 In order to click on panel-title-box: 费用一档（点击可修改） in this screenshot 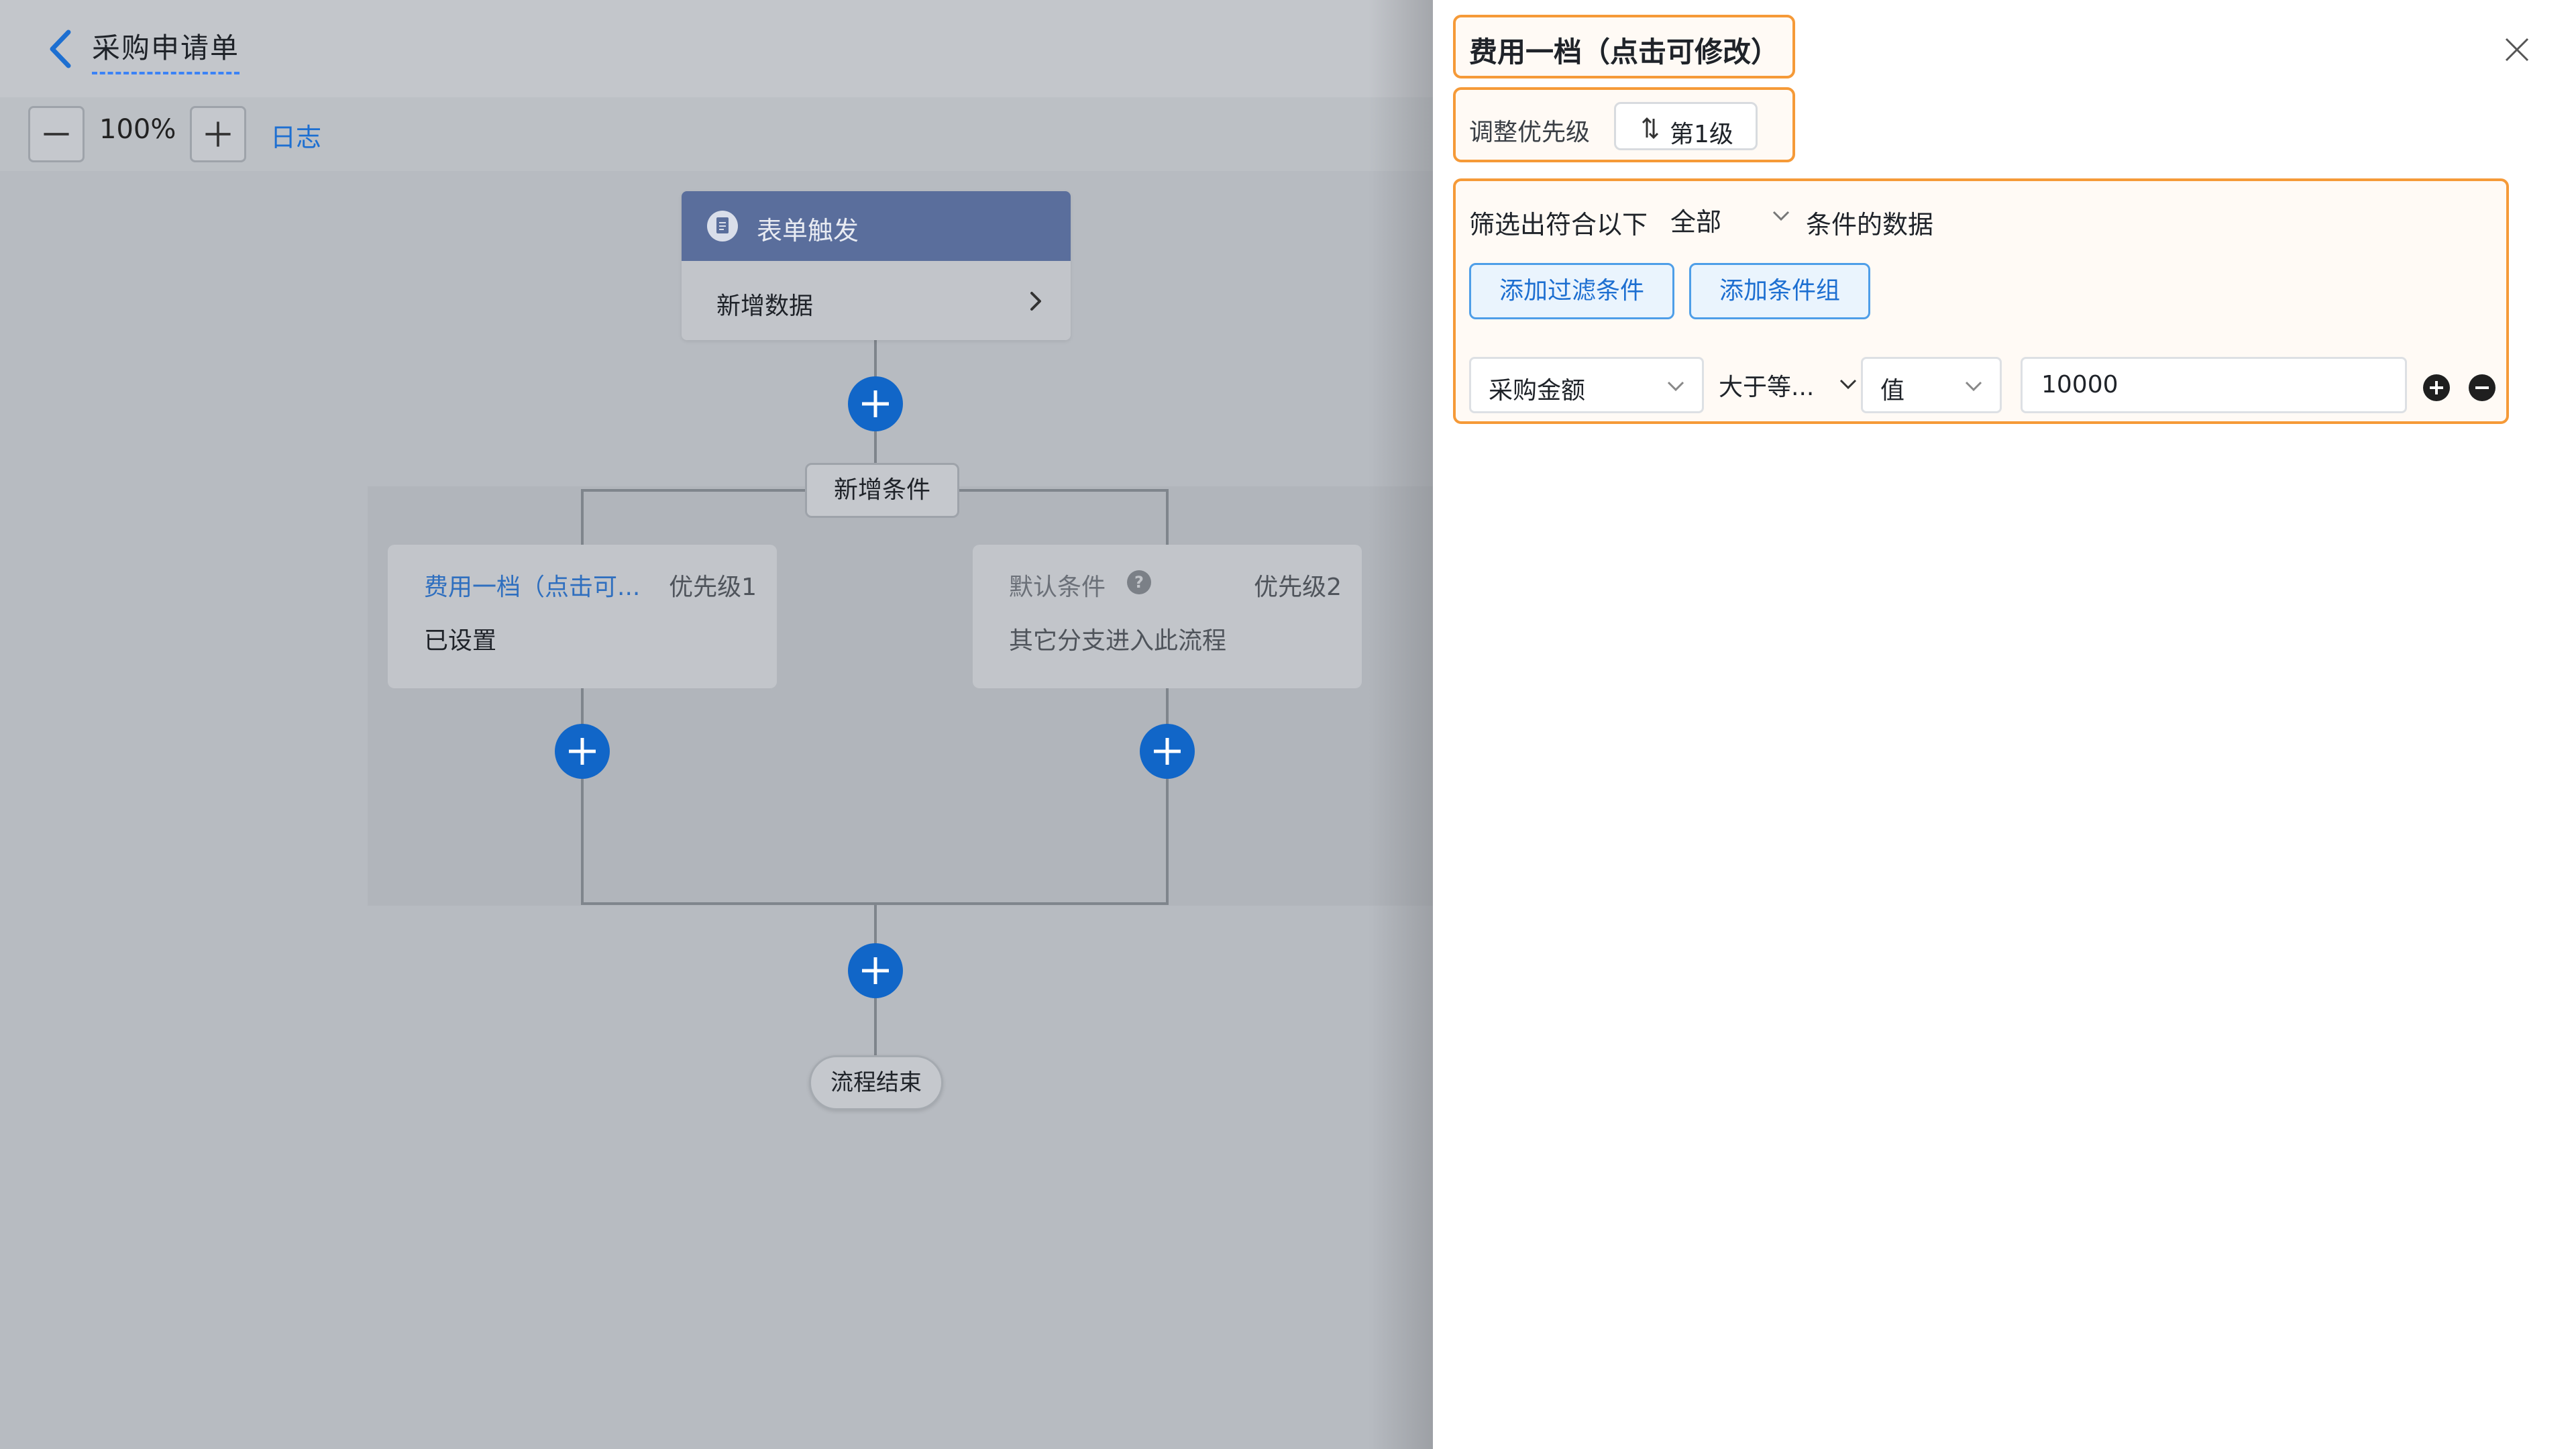, I will do `click(1624, 46)`.